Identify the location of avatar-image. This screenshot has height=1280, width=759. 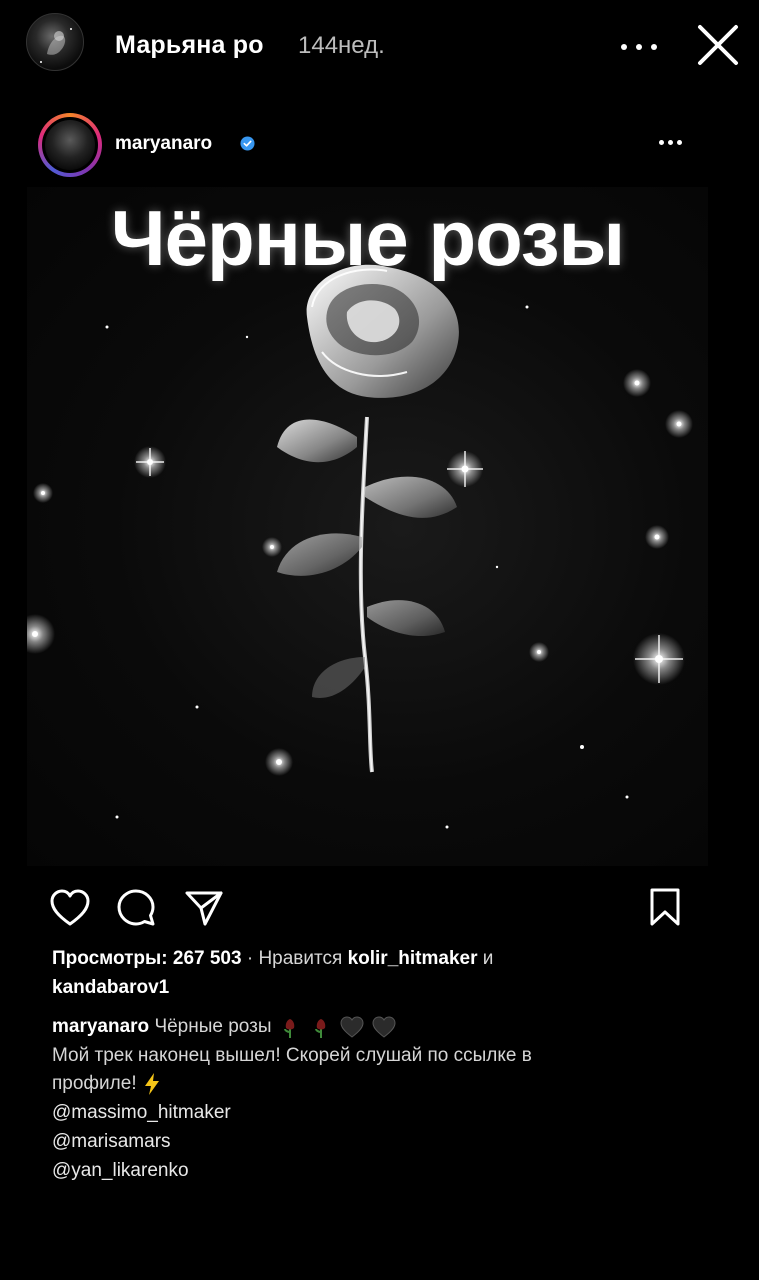
(70, 145).